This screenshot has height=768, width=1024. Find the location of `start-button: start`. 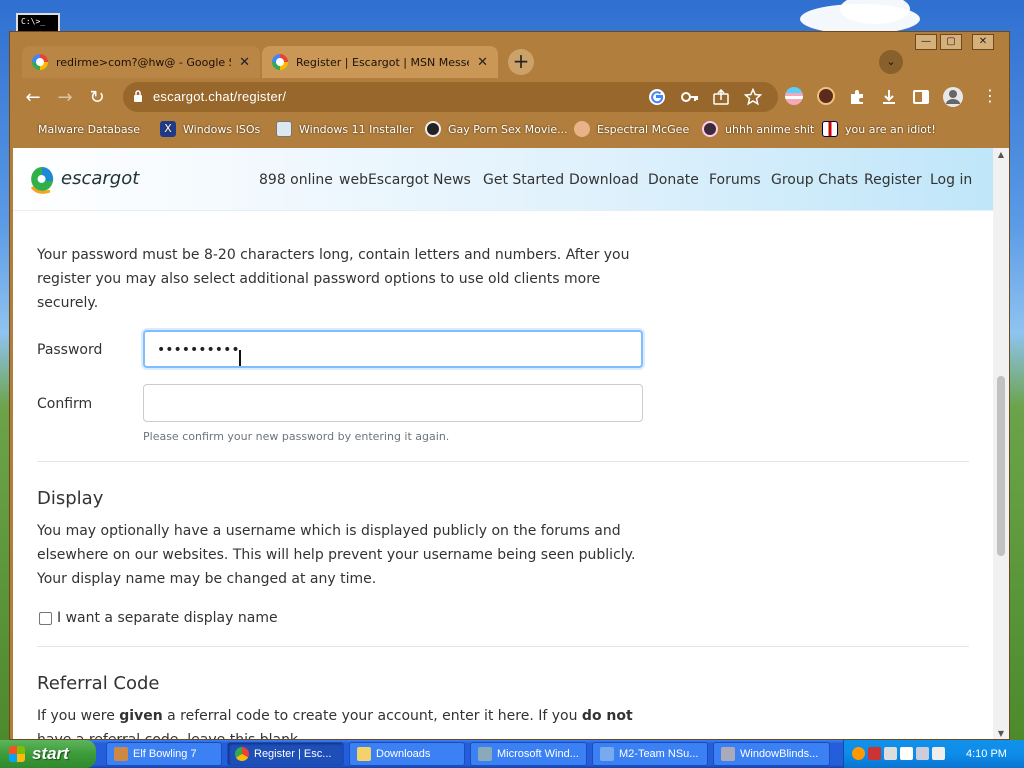

start-button: start is located at coordinates (48, 754).